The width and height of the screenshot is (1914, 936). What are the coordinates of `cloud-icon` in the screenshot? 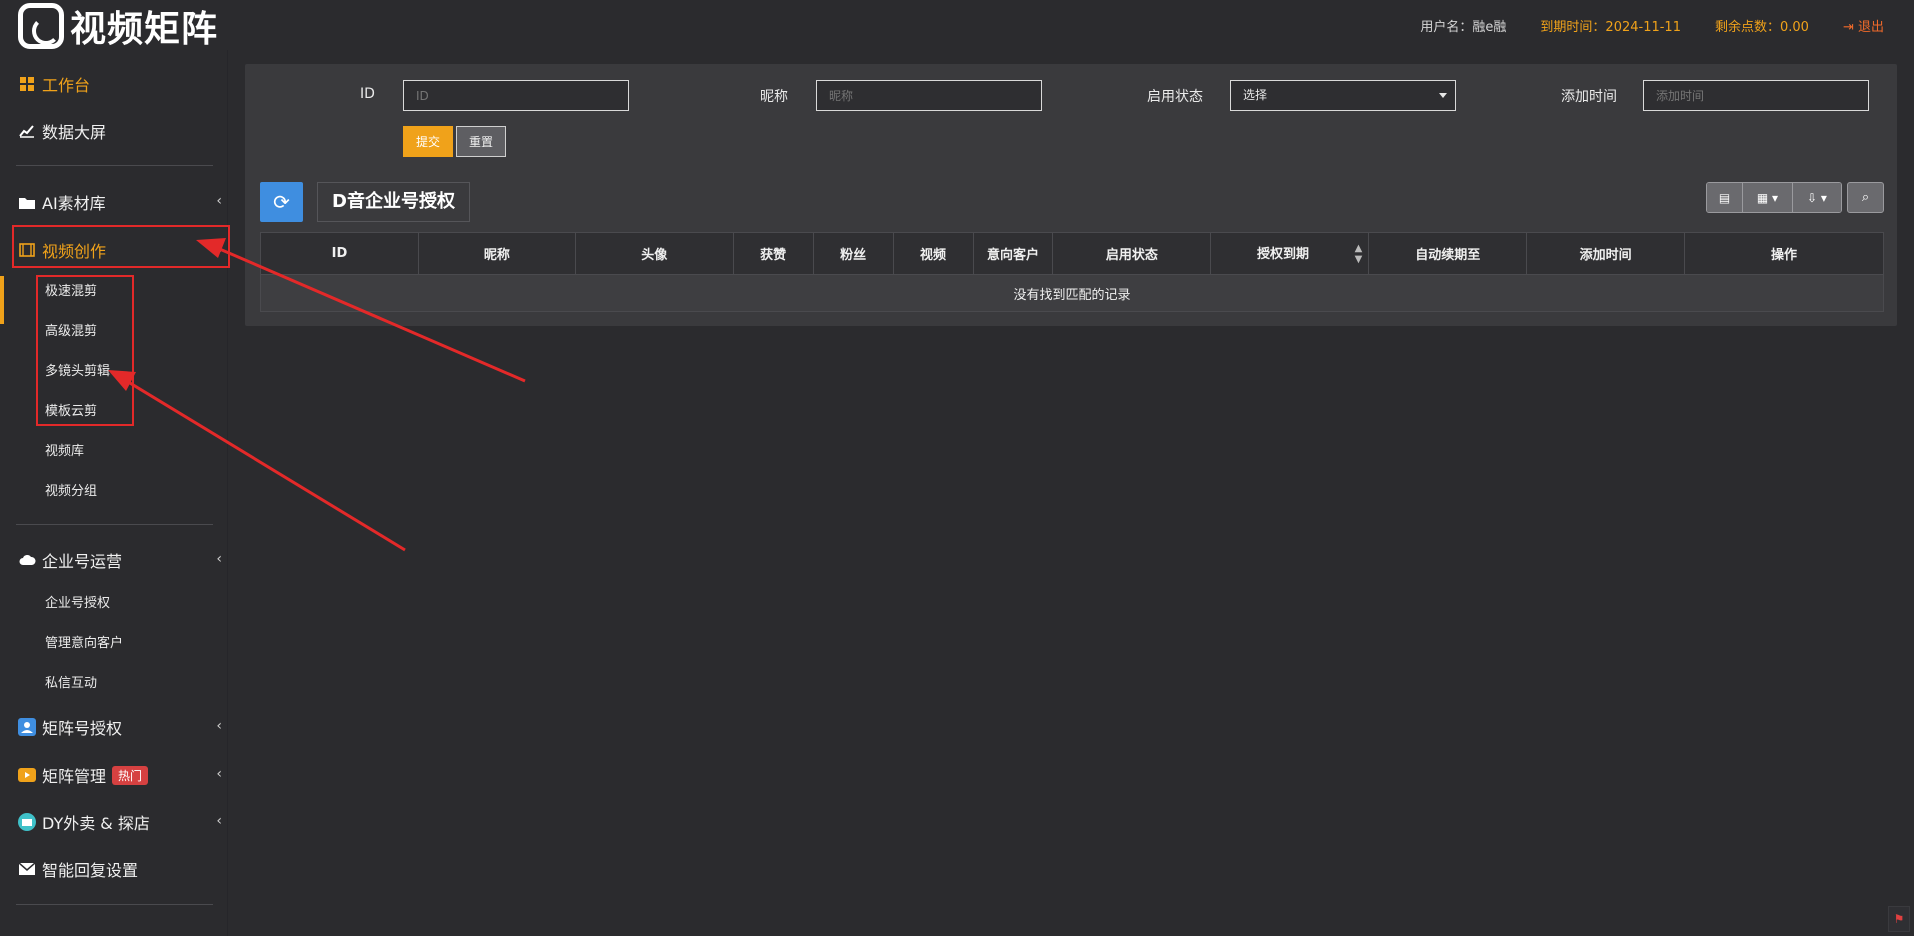 It's located at (27, 560).